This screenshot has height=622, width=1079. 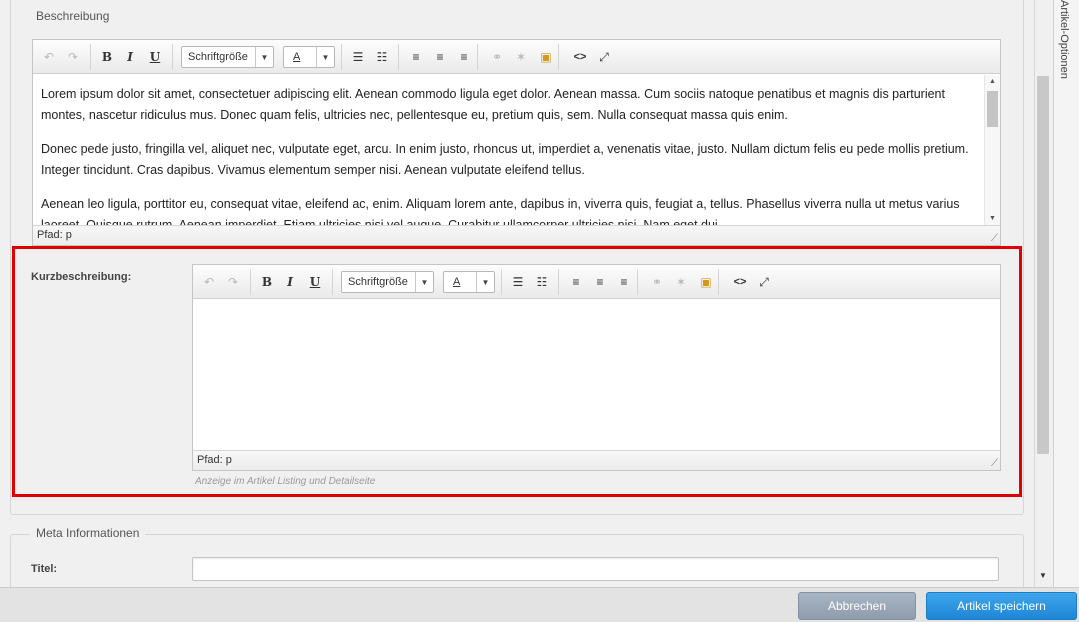 What do you see at coordinates (297, 57) in the screenshot?
I see `text-color-label: A` at bounding box center [297, 57].